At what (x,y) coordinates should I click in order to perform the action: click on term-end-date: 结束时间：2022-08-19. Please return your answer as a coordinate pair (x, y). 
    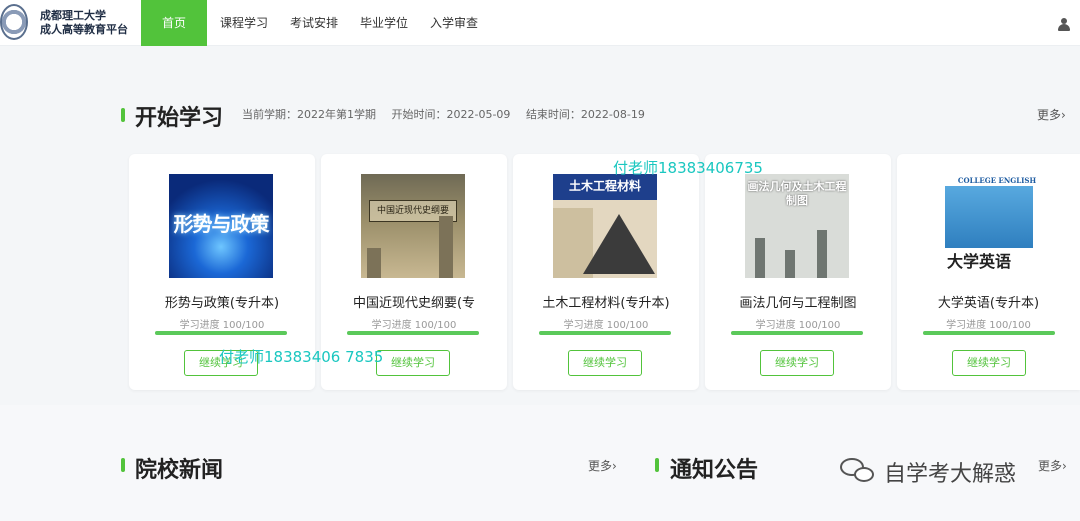
    Looking at the image, I should click on (585, 114).